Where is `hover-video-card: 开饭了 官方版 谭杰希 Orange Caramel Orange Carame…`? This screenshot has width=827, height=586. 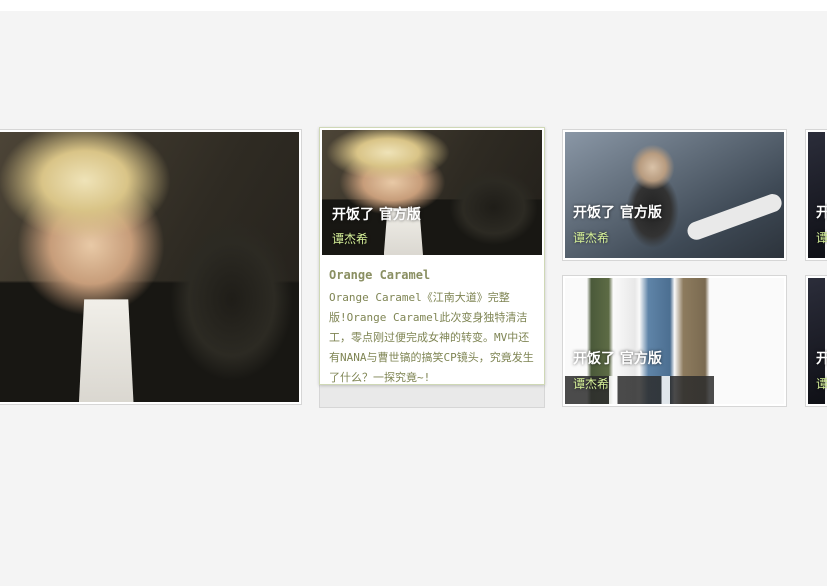
hover-video-card: 开饭了 官方版 谭杰希 Orange Caramel Orange Carame… is located at coordinates (432, 256).